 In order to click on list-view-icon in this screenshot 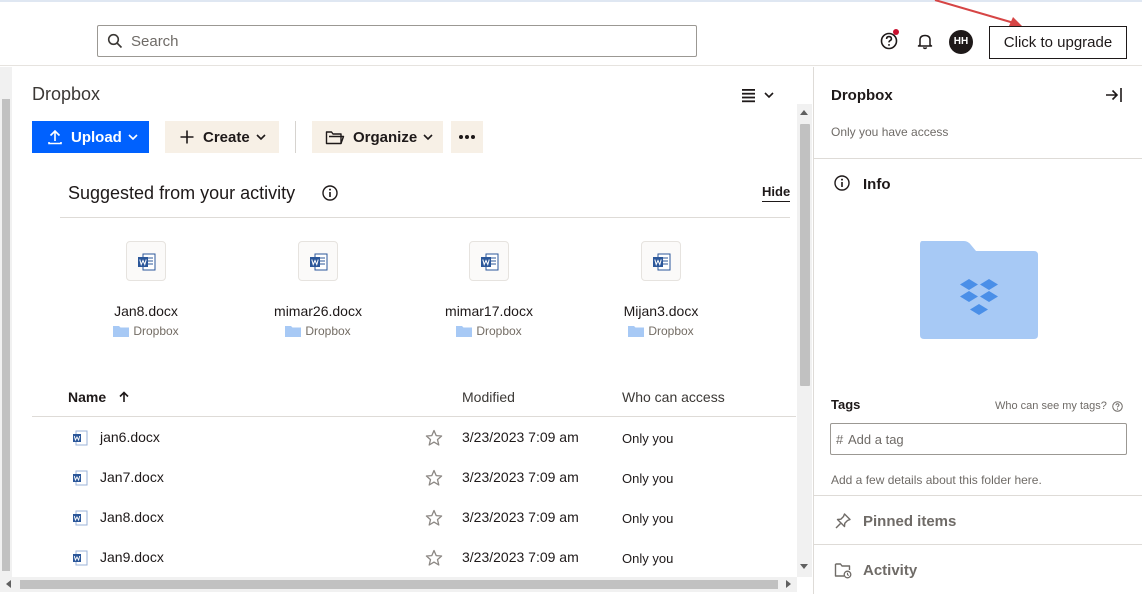, I will do `click(758, 96)`.